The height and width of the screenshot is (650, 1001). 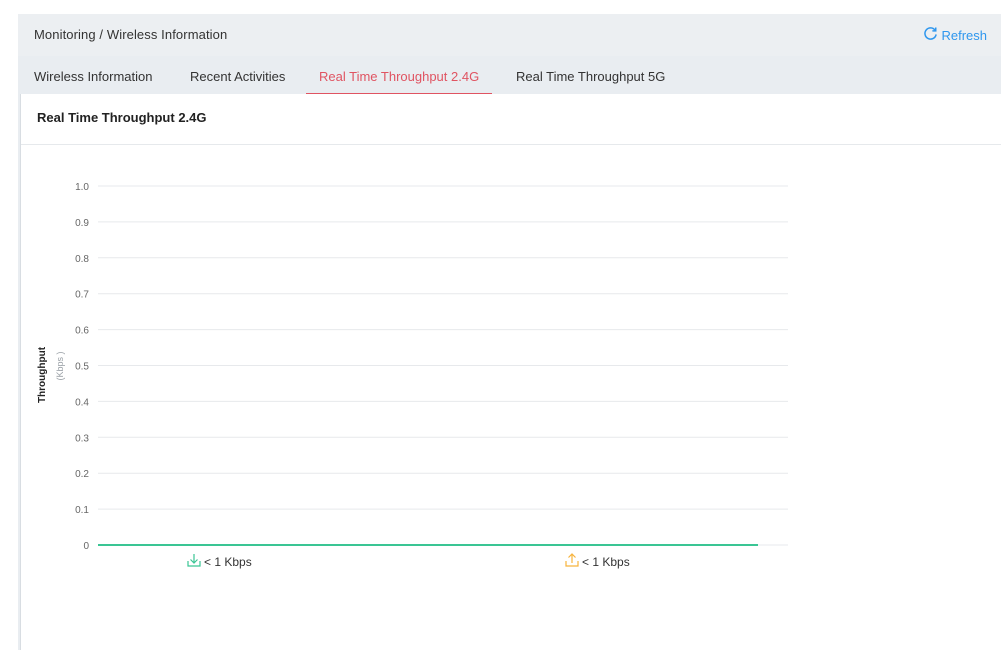 I want to click on y-tick-label: 0.6, so click(x=82, y=331).